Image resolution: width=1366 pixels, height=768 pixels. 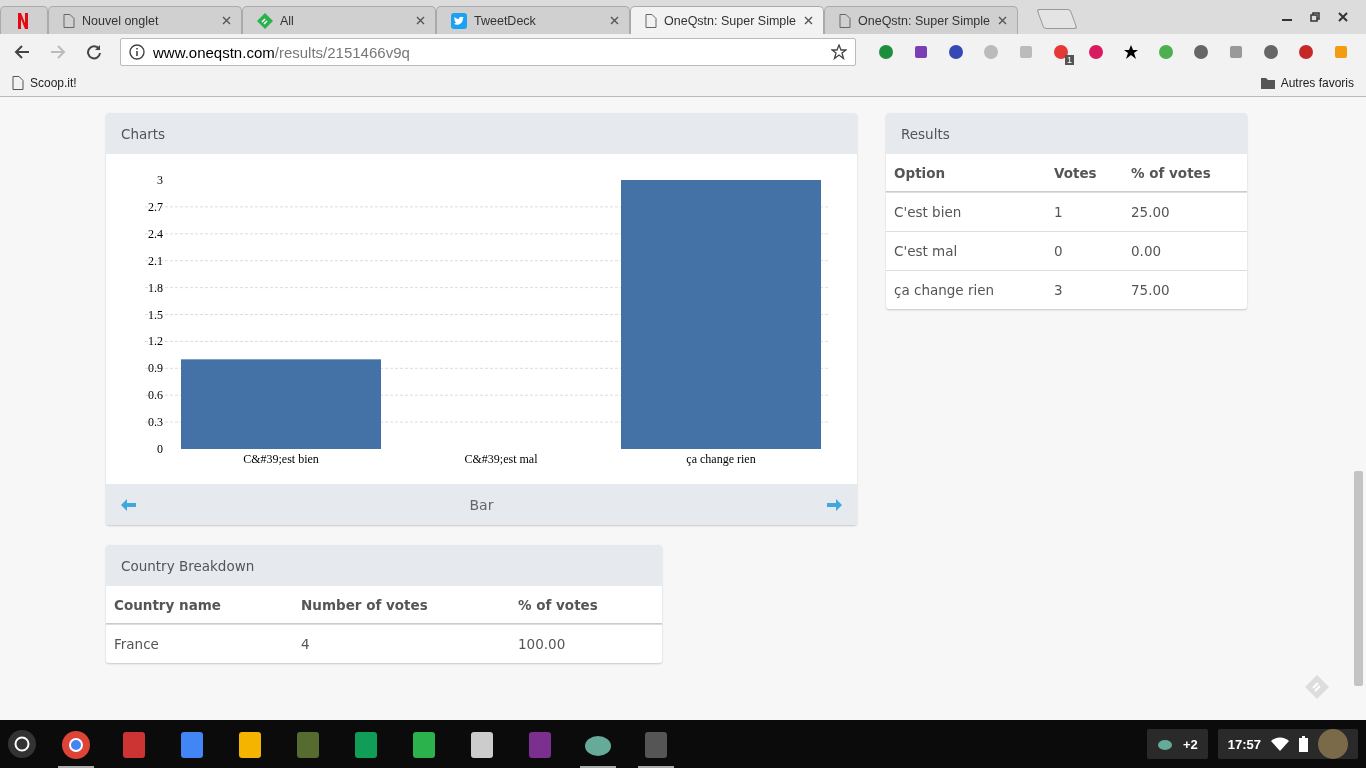 What do you see at coordinates (155, 395) in the screenshot?
I see `axis-tick-label: 0.6` at bounding box center [155, 395].